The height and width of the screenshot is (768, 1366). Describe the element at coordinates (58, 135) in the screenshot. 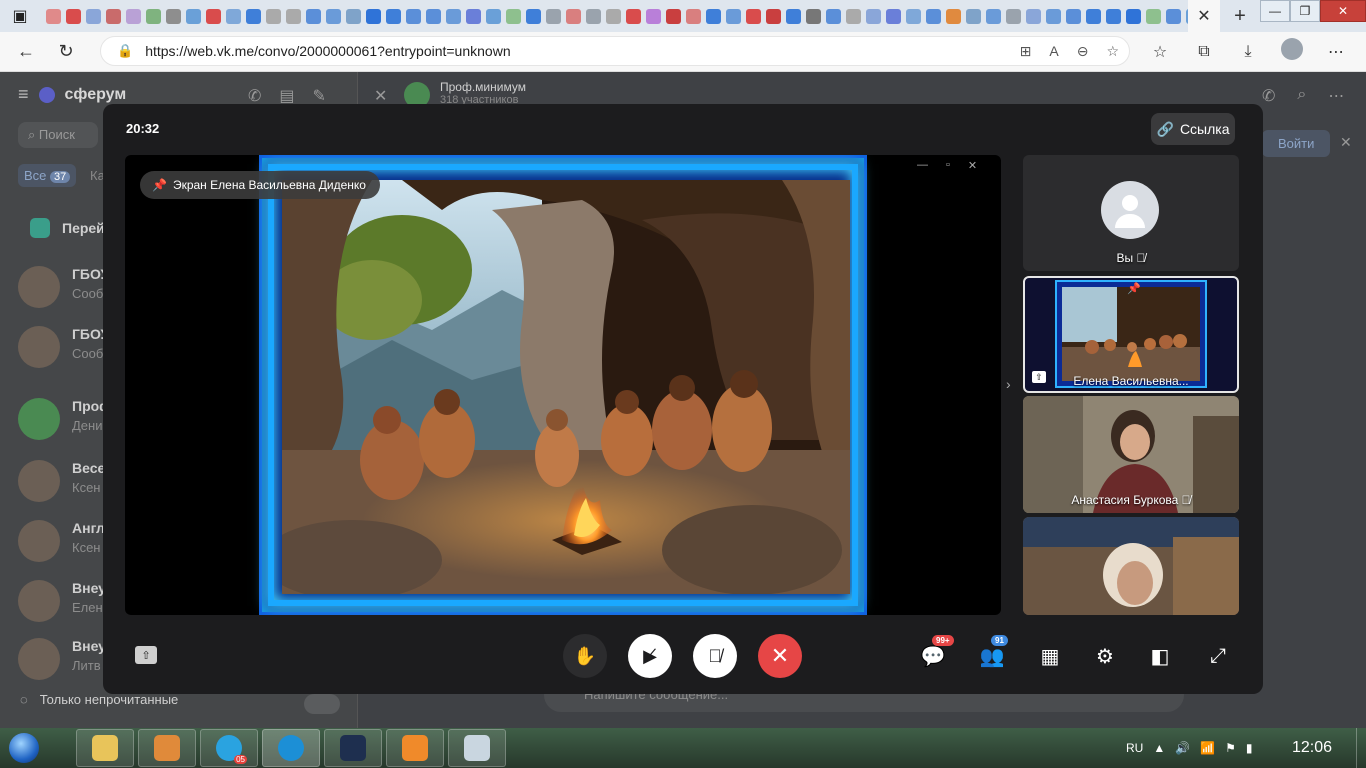

I see `sidebar-search: ⌕ Поиск` at that location.